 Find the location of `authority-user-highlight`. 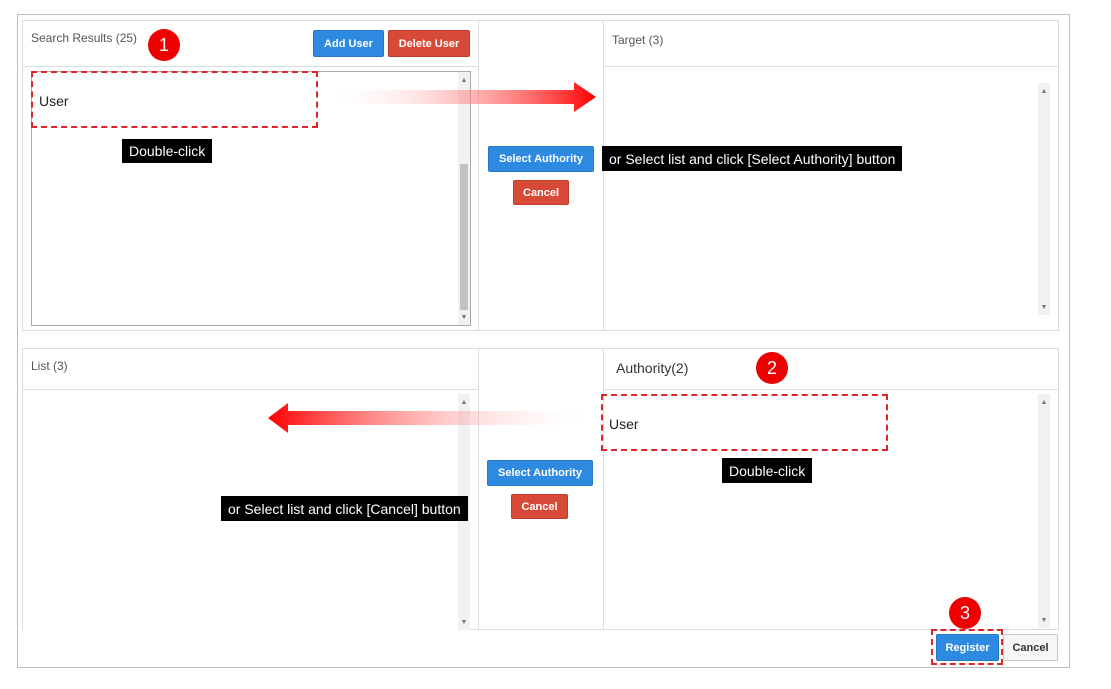

authority-user-highlight is located at coordinates (744, 422).